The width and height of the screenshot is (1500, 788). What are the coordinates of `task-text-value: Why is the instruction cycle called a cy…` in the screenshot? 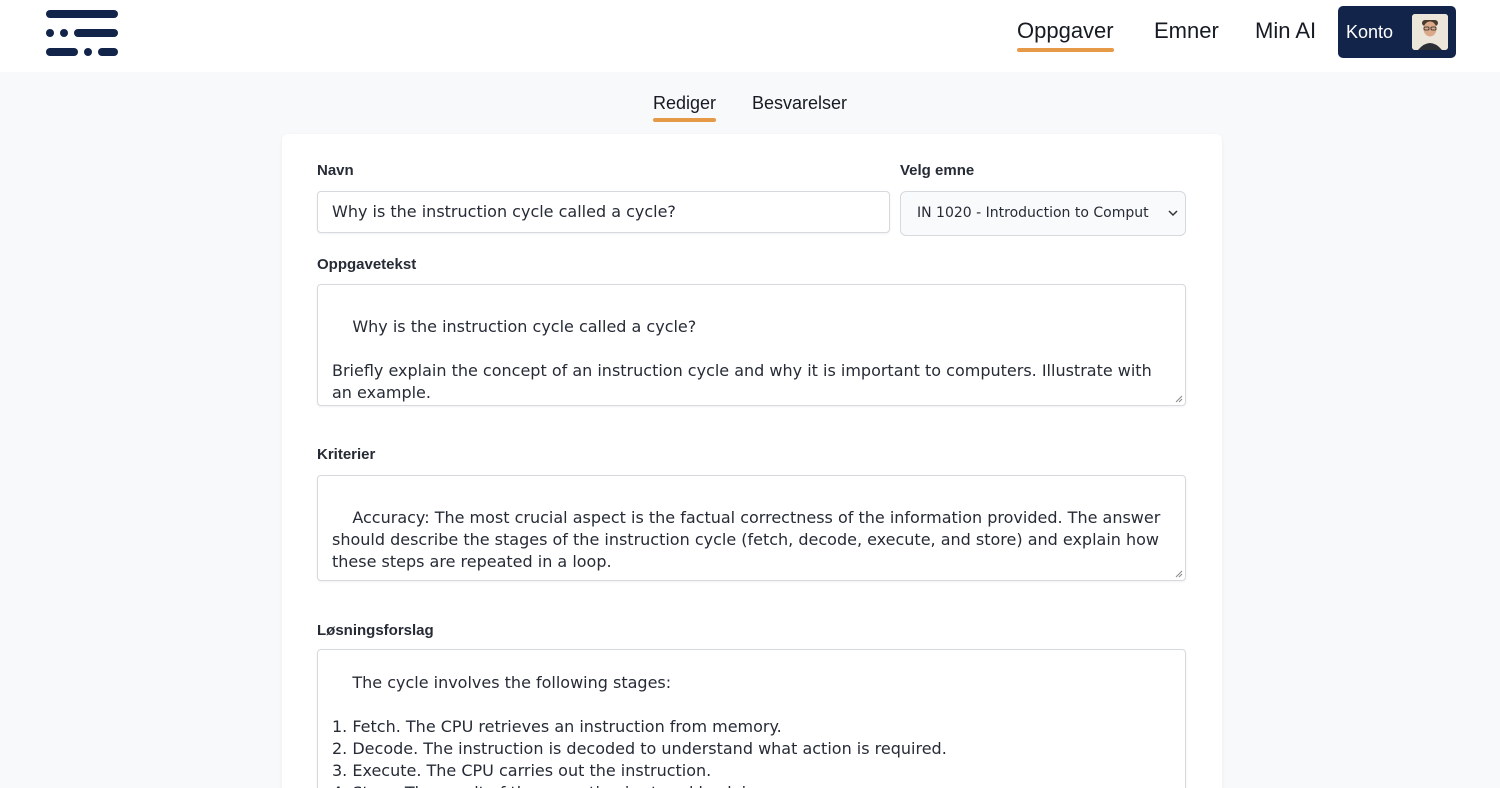 It's located at (742, 359).